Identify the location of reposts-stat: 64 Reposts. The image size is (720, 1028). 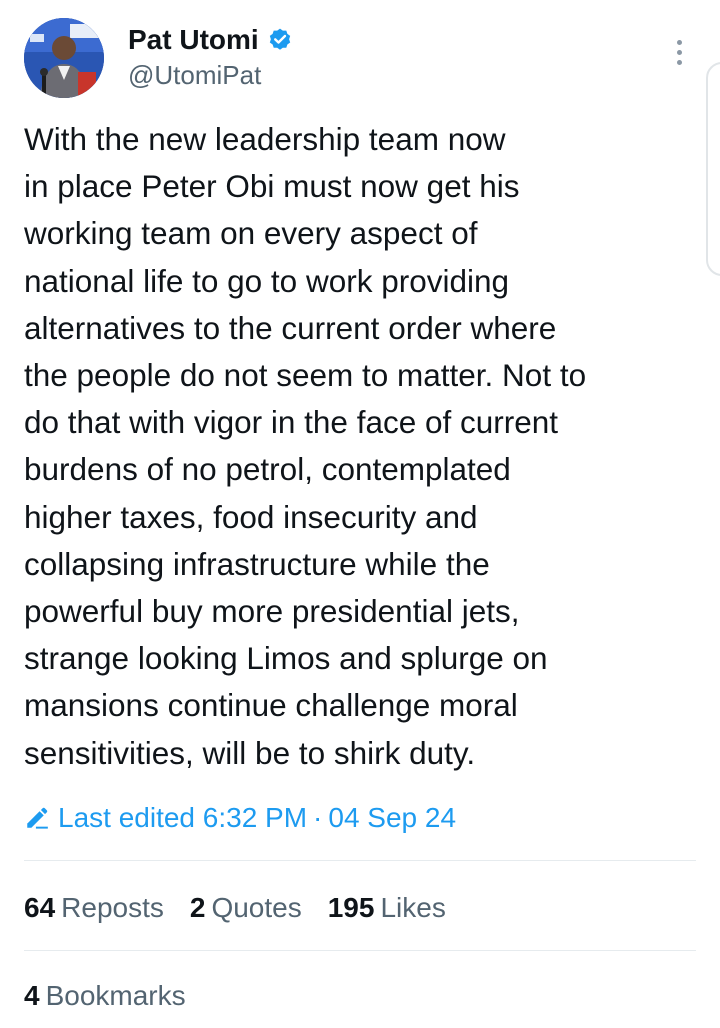
(94, 908).